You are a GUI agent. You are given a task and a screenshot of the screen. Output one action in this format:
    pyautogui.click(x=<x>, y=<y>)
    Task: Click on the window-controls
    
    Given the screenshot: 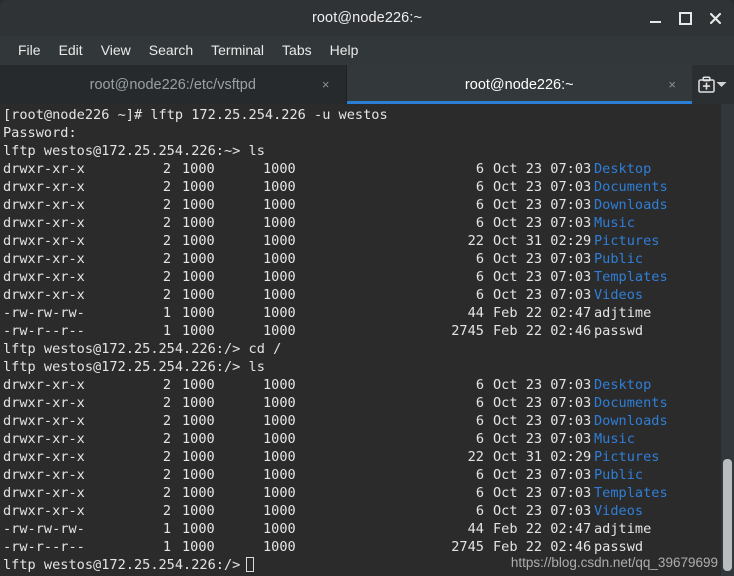 What is the action you would take?
    pyautogui.click(x=685, y=18)
    